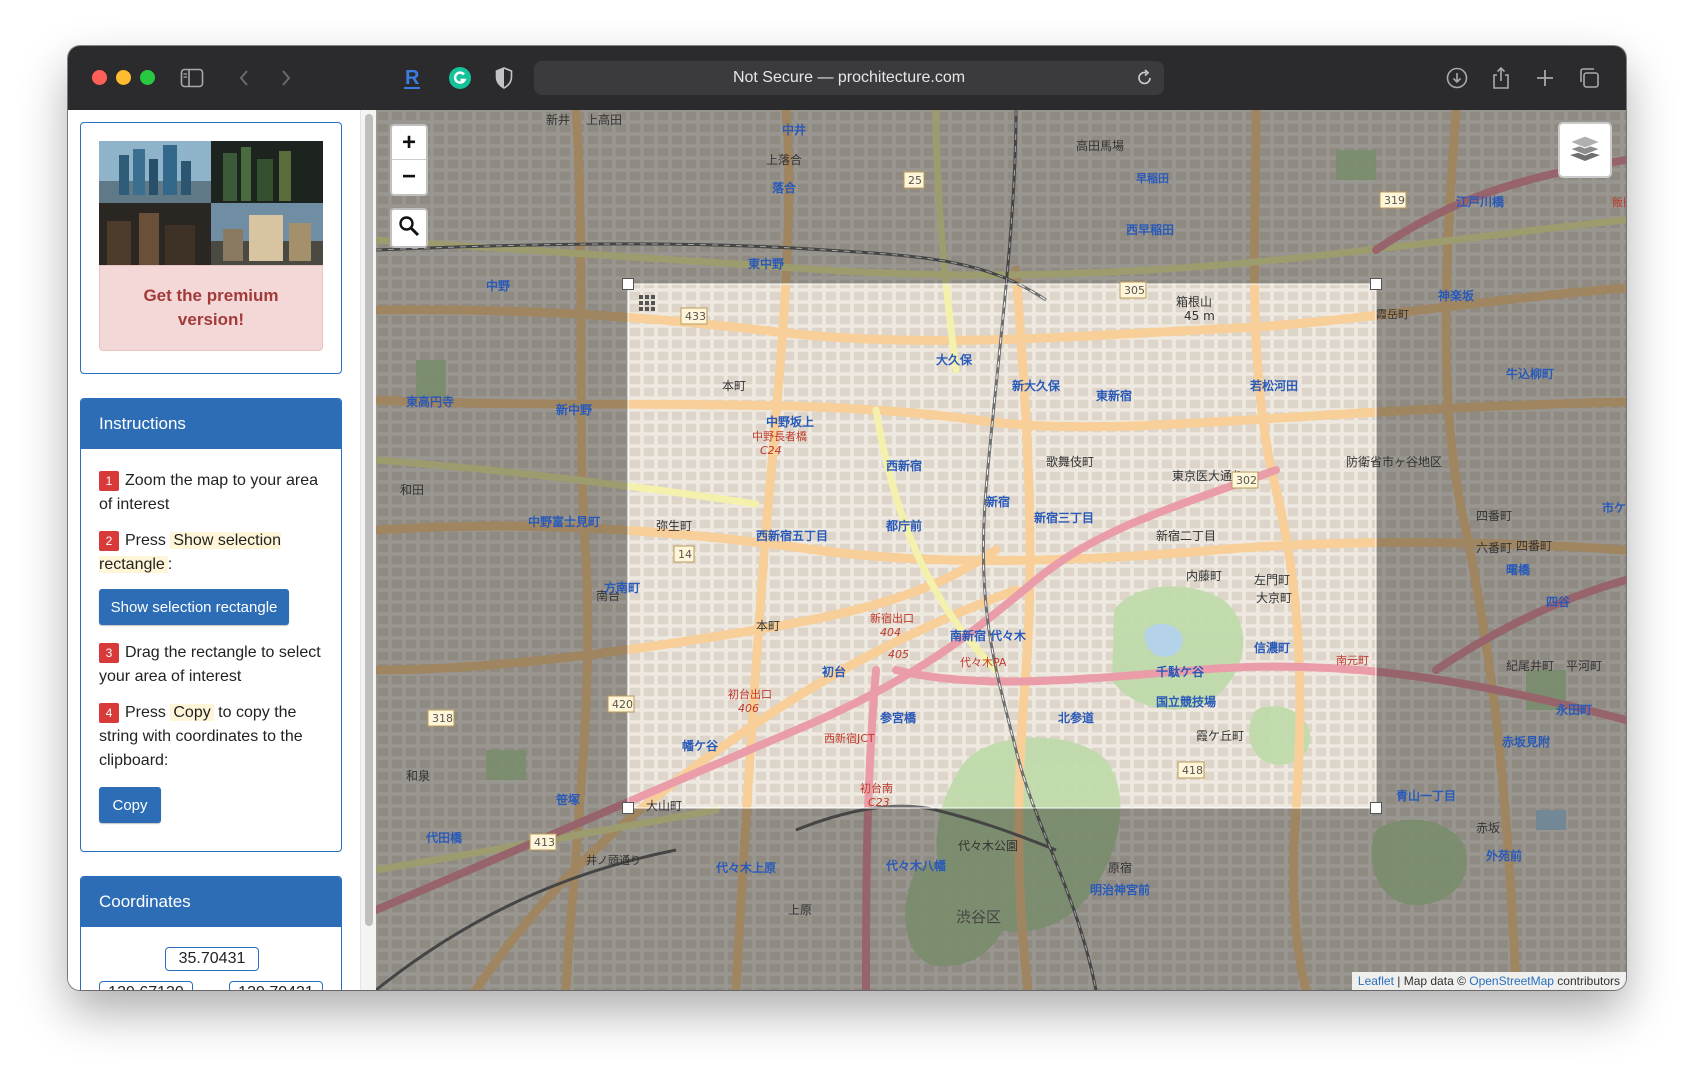  I want to click on layers-icon, so click(1585, 150).